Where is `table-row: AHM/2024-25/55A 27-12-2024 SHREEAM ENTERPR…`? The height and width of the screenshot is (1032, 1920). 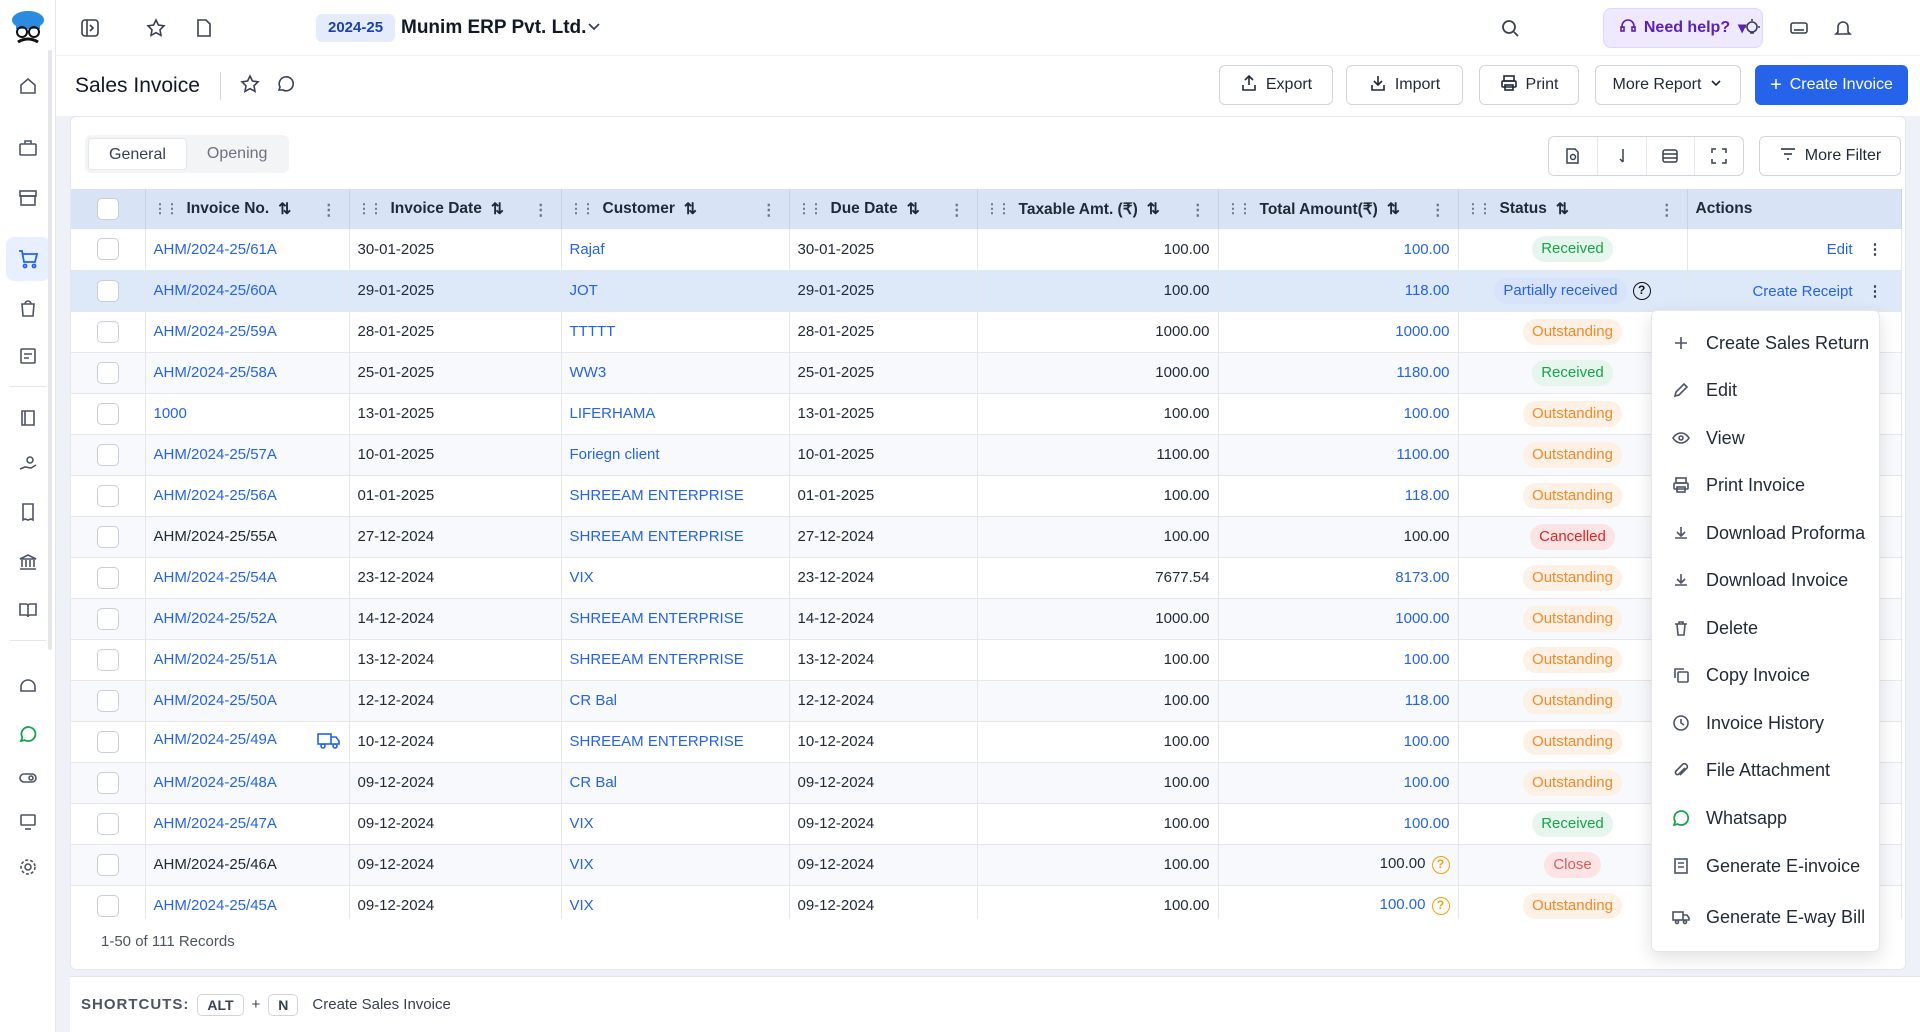 table-row: AHM/2024-25/55A 27-12-2024 SHREEAM ENTERPR… is located at coordinates (986, 537).